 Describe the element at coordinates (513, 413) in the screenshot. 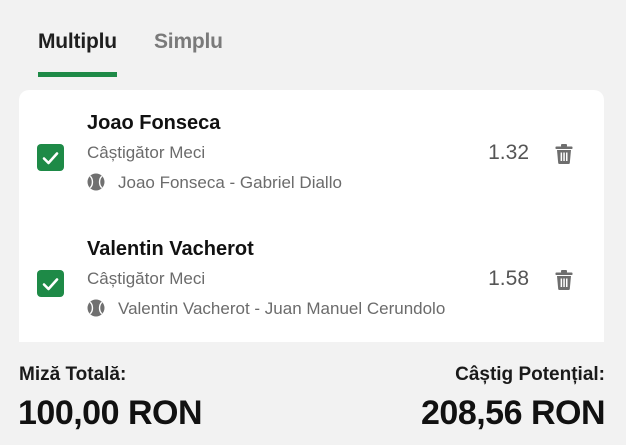

I see `potential-win-value: 208,56 RON` at that location.